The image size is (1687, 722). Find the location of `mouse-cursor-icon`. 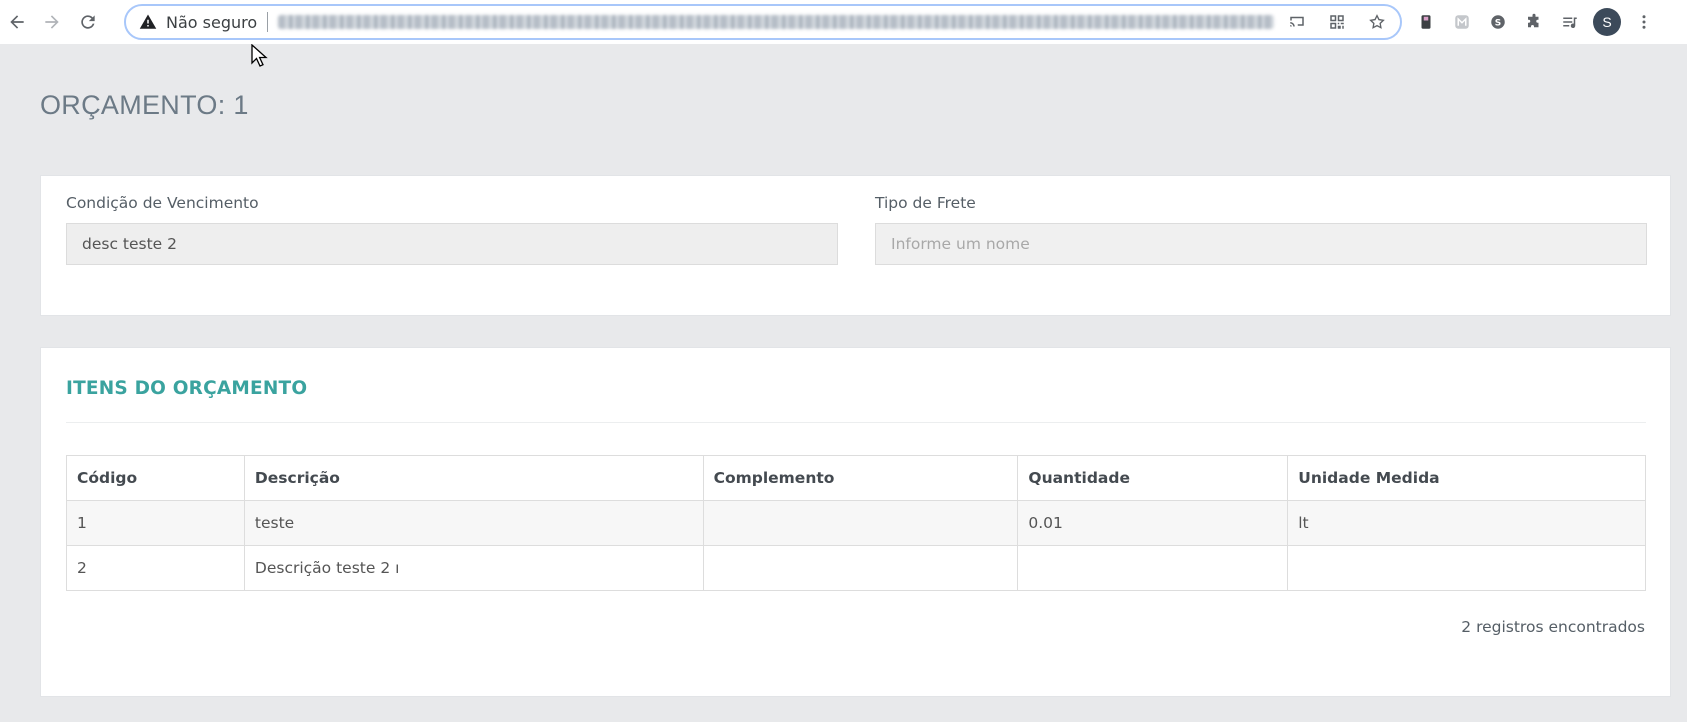

mouse-cursor-icon is located at coordinates (259, 55).